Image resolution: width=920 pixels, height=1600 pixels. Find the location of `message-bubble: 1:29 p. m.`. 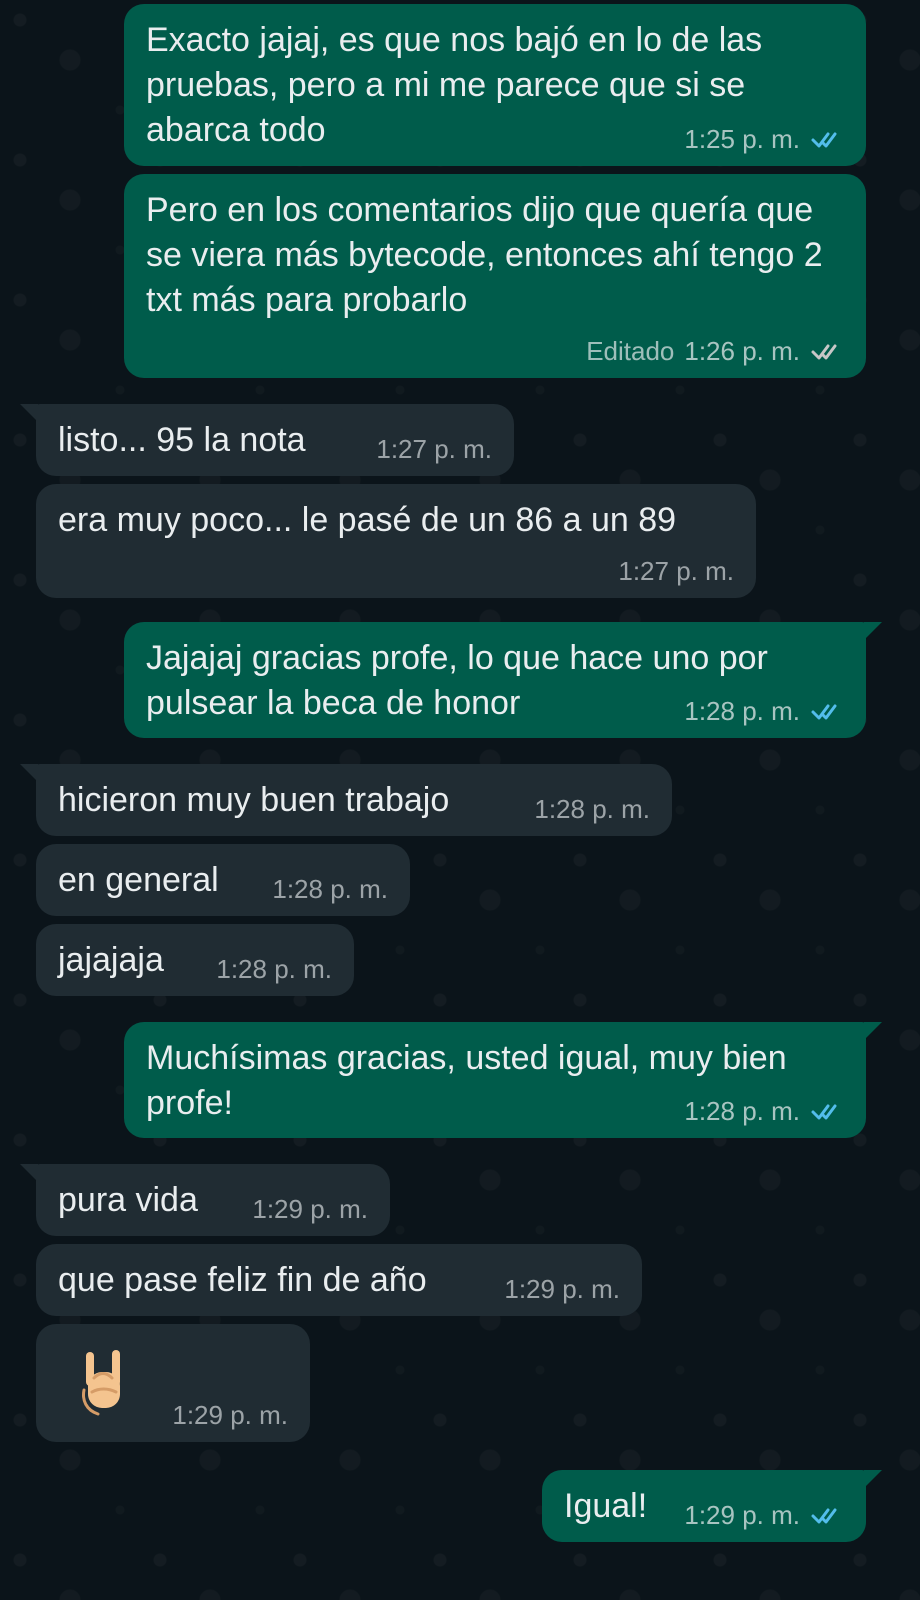

message-bubble: 1:29 p. m. is located at coordinates (173, 1383).